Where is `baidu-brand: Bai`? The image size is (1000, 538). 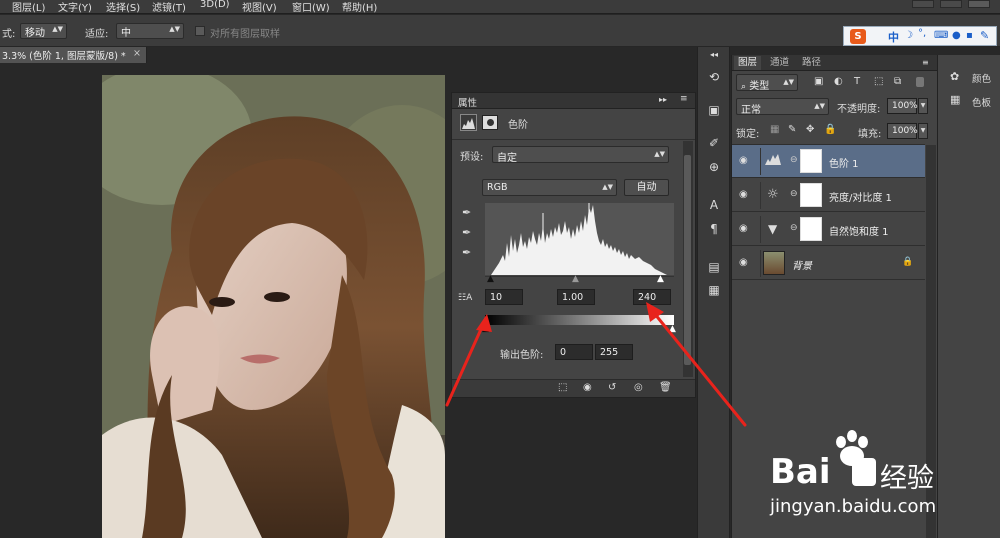
baidu-brand: Bai is located at coordinates (800, 472).